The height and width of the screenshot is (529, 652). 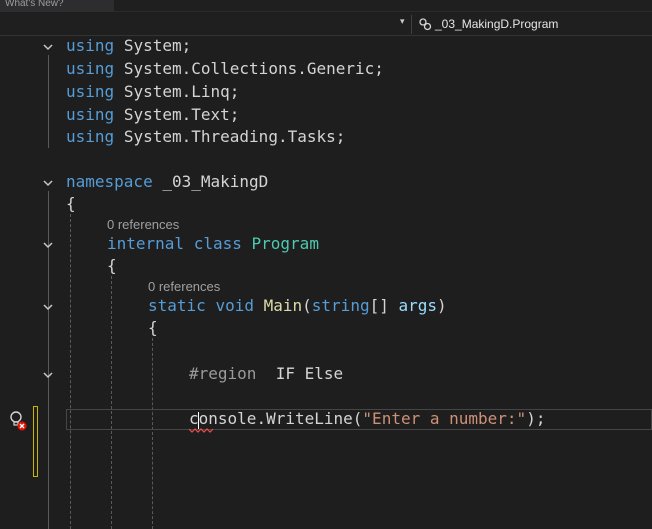 What do you see at coordinates (234, 136) in the screenshot?
I see `namespace-ref: Threading` at bounding box center [234, 136].